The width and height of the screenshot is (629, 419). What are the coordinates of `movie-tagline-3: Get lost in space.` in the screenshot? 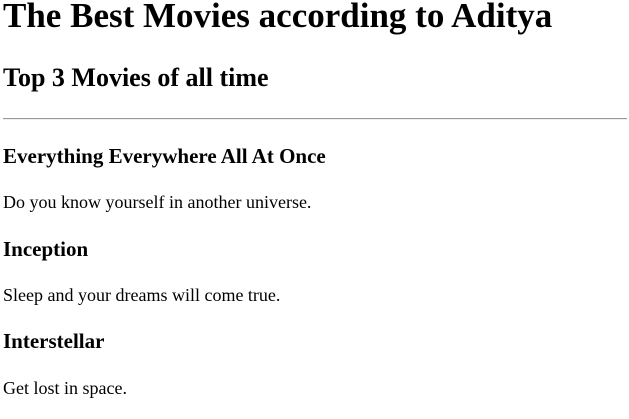 It's located at (65, 388).